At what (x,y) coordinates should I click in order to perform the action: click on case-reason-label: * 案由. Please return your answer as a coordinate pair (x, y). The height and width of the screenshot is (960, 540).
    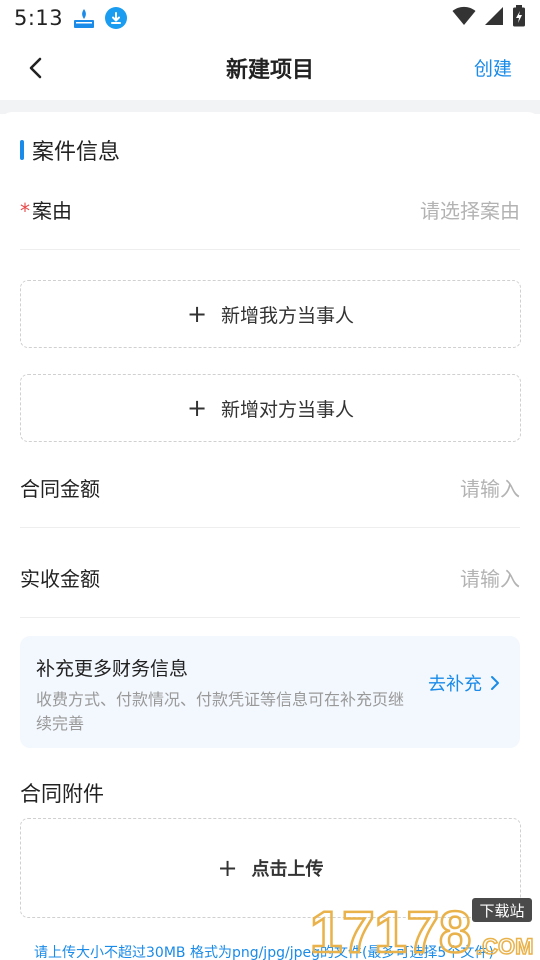
    Looking at the image, I should click on (46, 209).